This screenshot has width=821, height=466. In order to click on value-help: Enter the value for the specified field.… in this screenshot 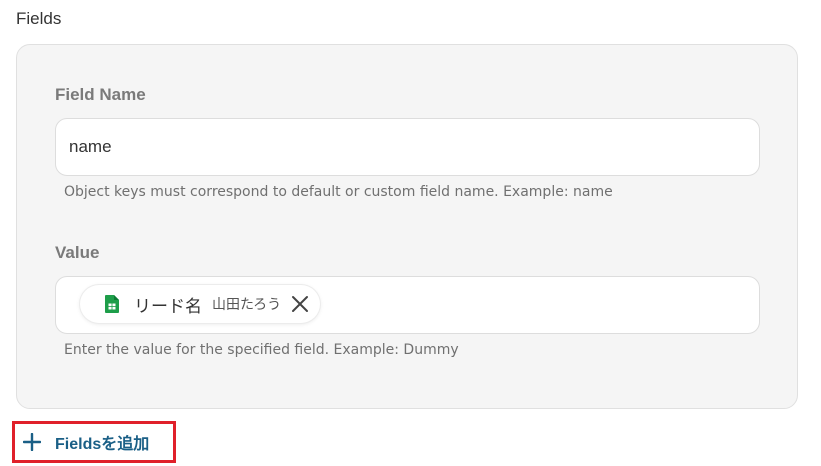, I will do `click(261, 350)`.